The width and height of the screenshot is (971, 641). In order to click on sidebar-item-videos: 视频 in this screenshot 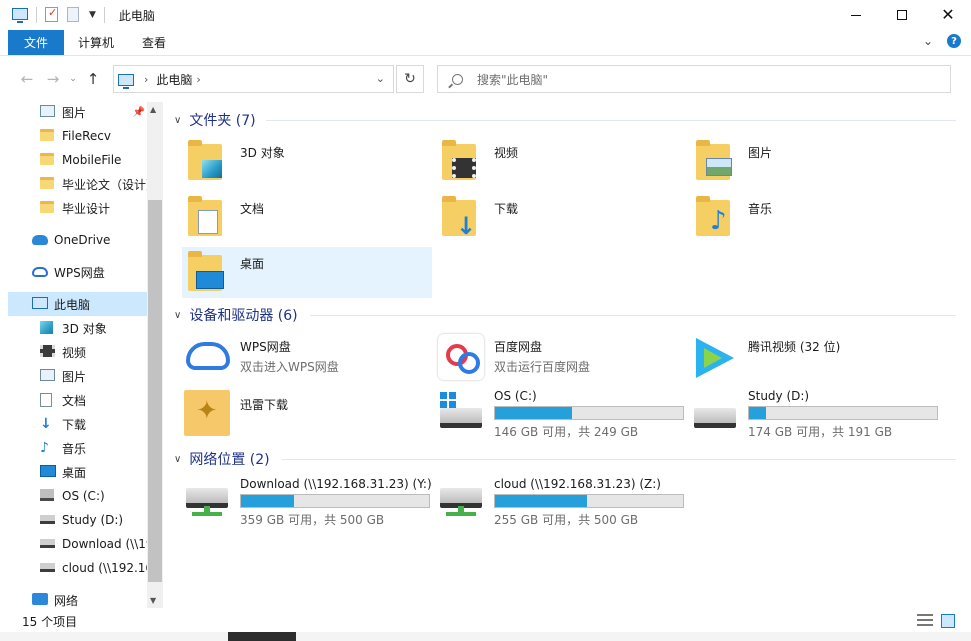, I will do `click(85, 352)`.